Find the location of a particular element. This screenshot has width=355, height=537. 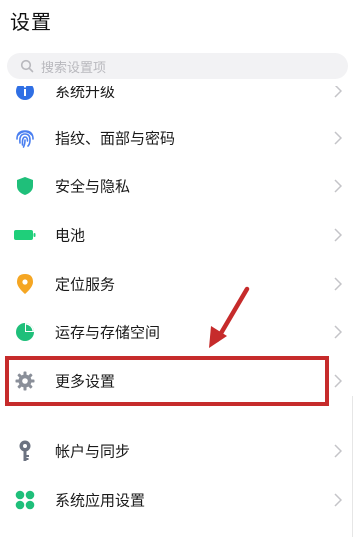

settings-item-location: 定位服务 is located at coordinates (177, 284).